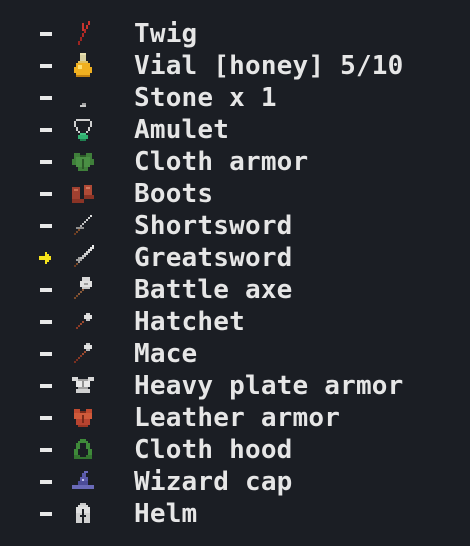  I want to click on inventory-item-helm: Helm, so click(235, 514).